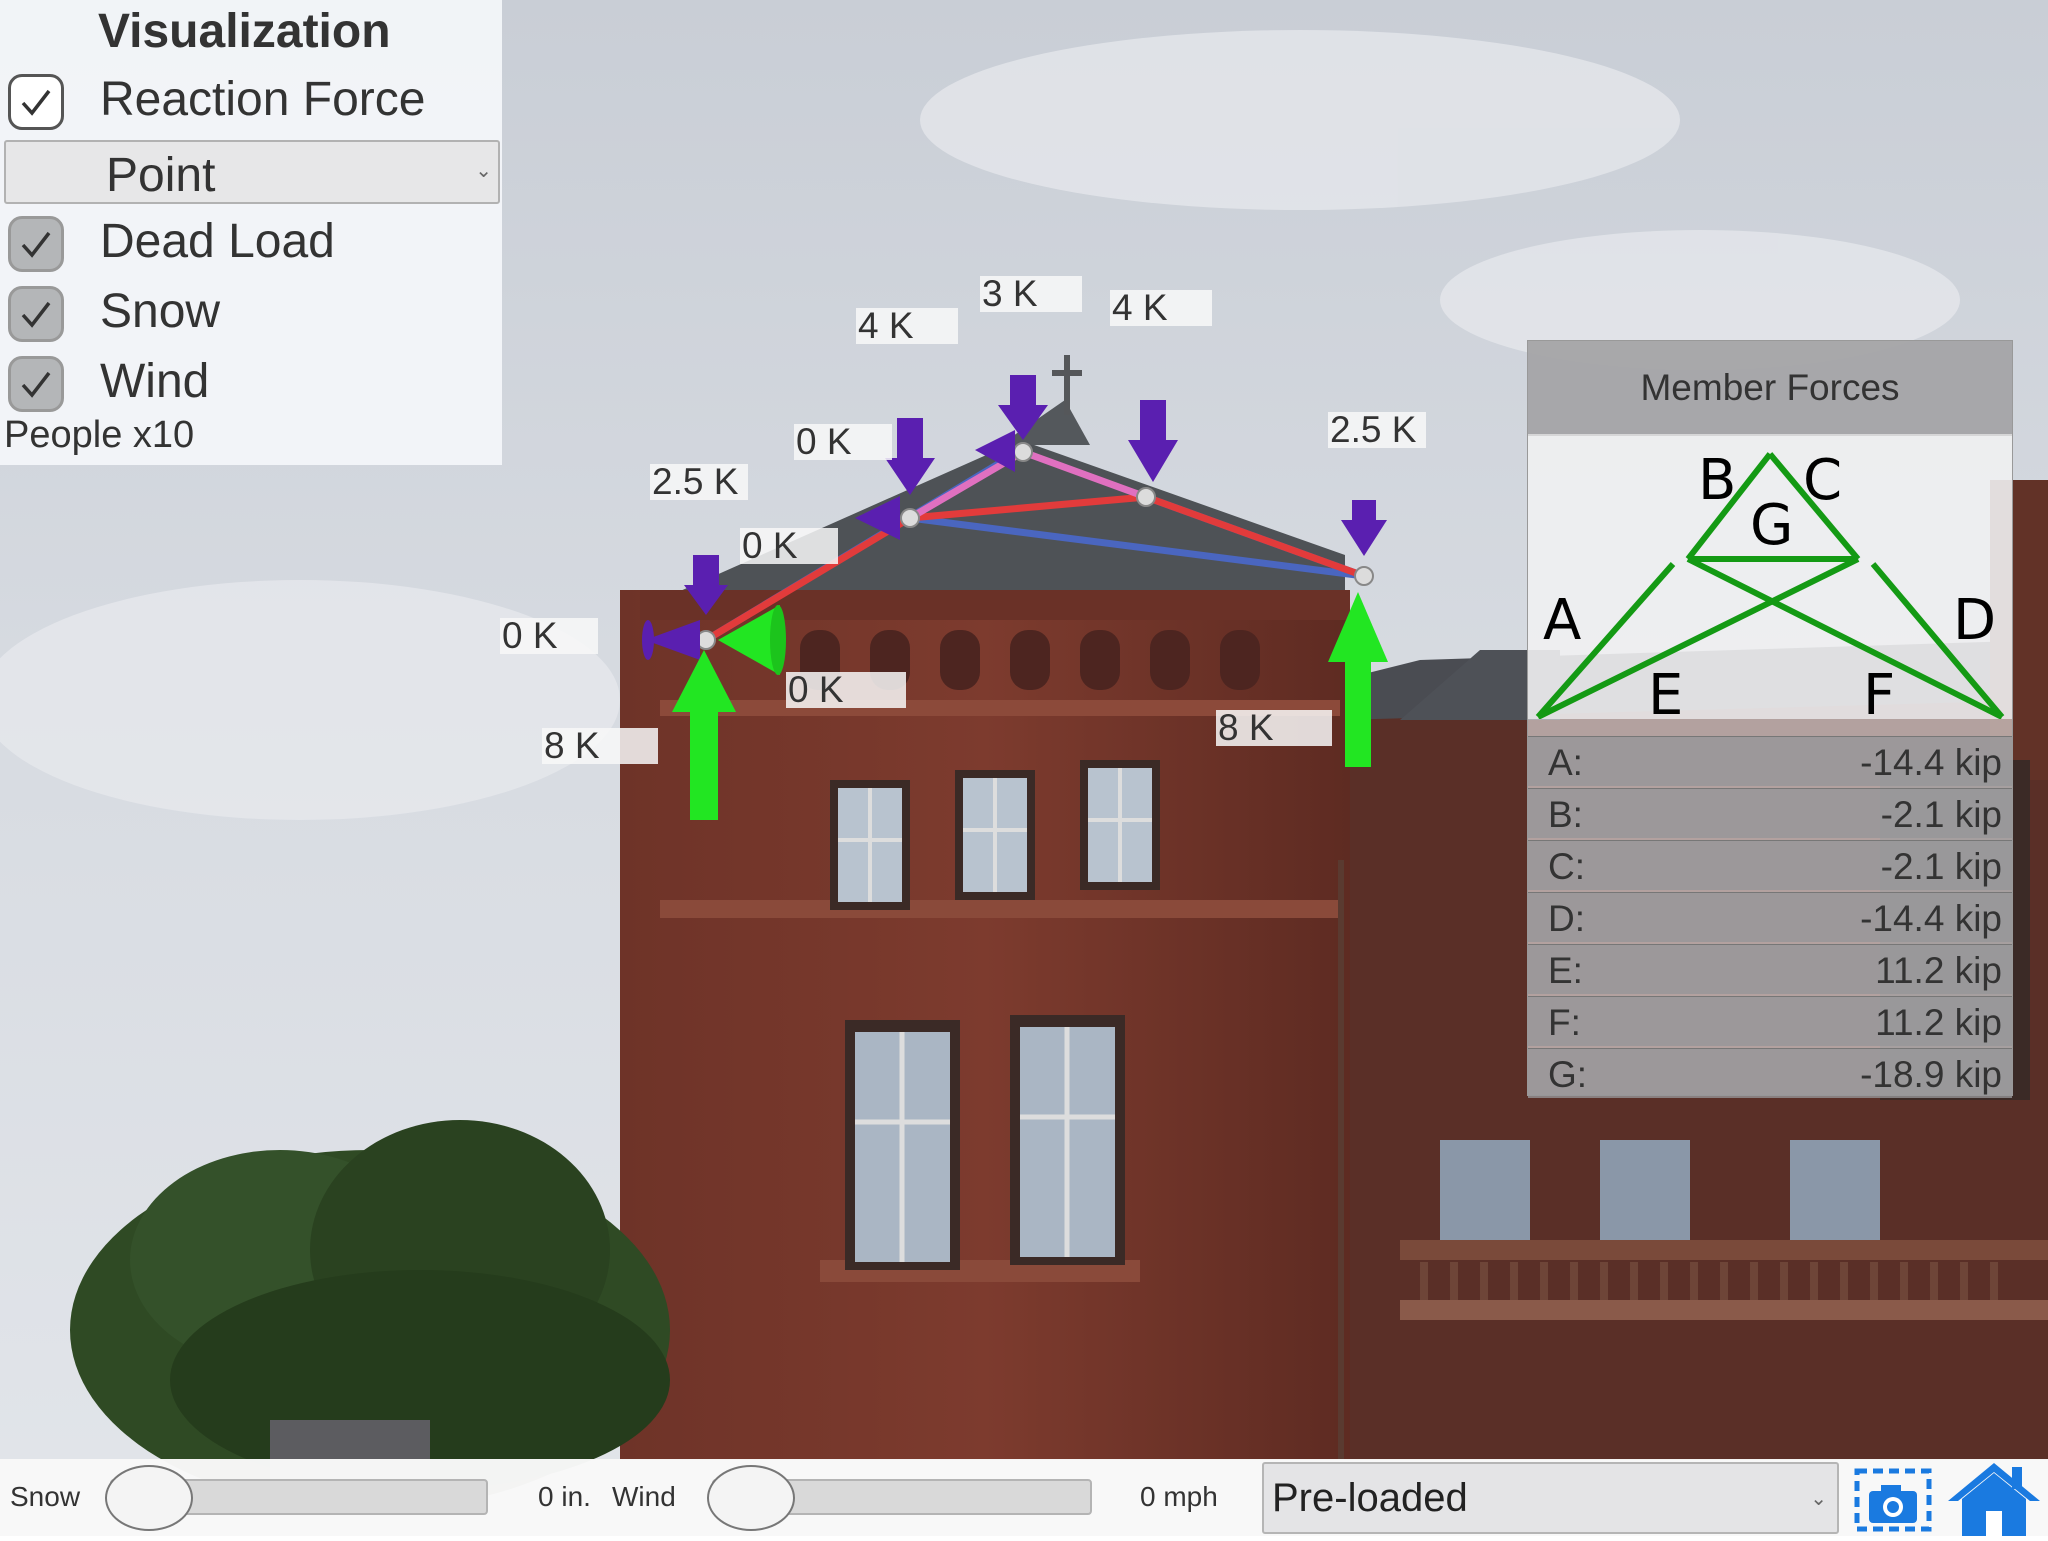  Describe the element at coordinates (1179, 1496) in the screenshot. I see `wind-value: 0 mph` at that location.